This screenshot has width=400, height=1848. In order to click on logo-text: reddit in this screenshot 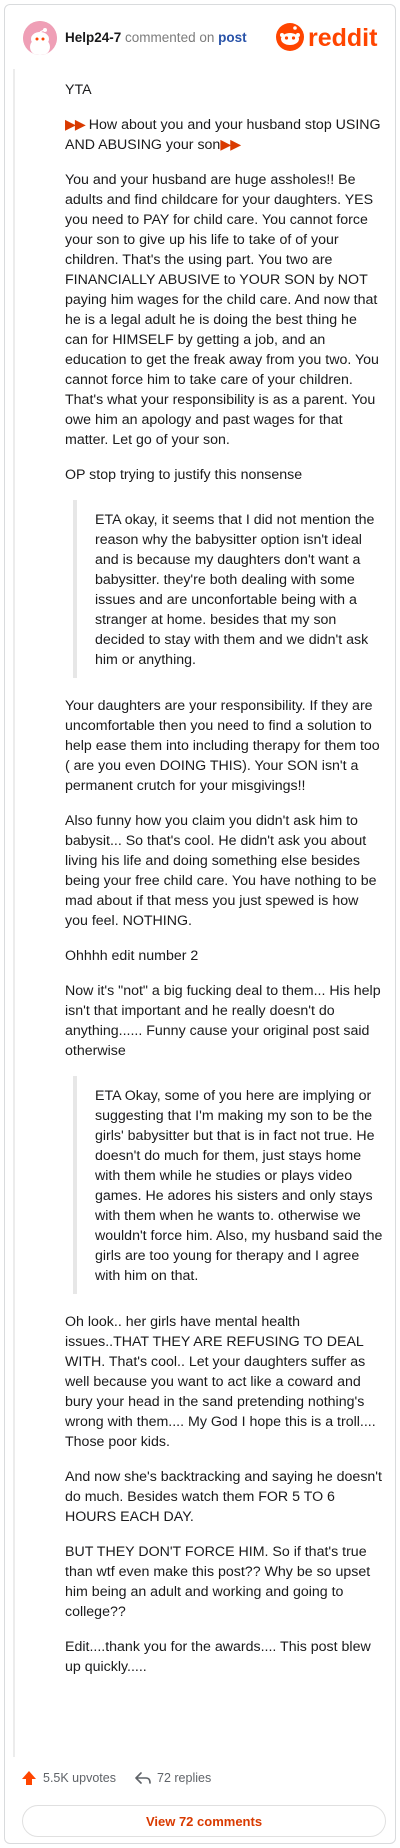, I will do `click(343, 38)`.